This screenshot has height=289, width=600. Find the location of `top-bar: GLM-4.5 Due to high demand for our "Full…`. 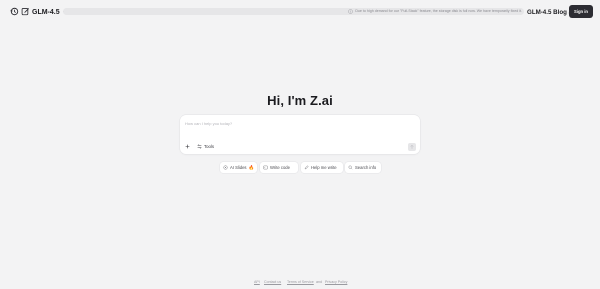

top-bar: GLM-4.5 Due to high demand for our "Full… is located at coordinates (300, 12).